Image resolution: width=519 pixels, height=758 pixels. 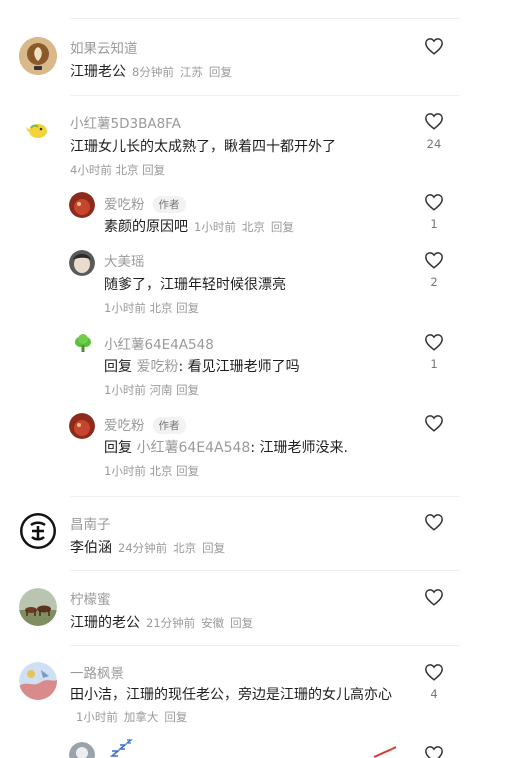 What do you see at coordinates (104, 47) in the screenshot?
I see `comment-author: 如果云知道` at bounding box center [104, 47].